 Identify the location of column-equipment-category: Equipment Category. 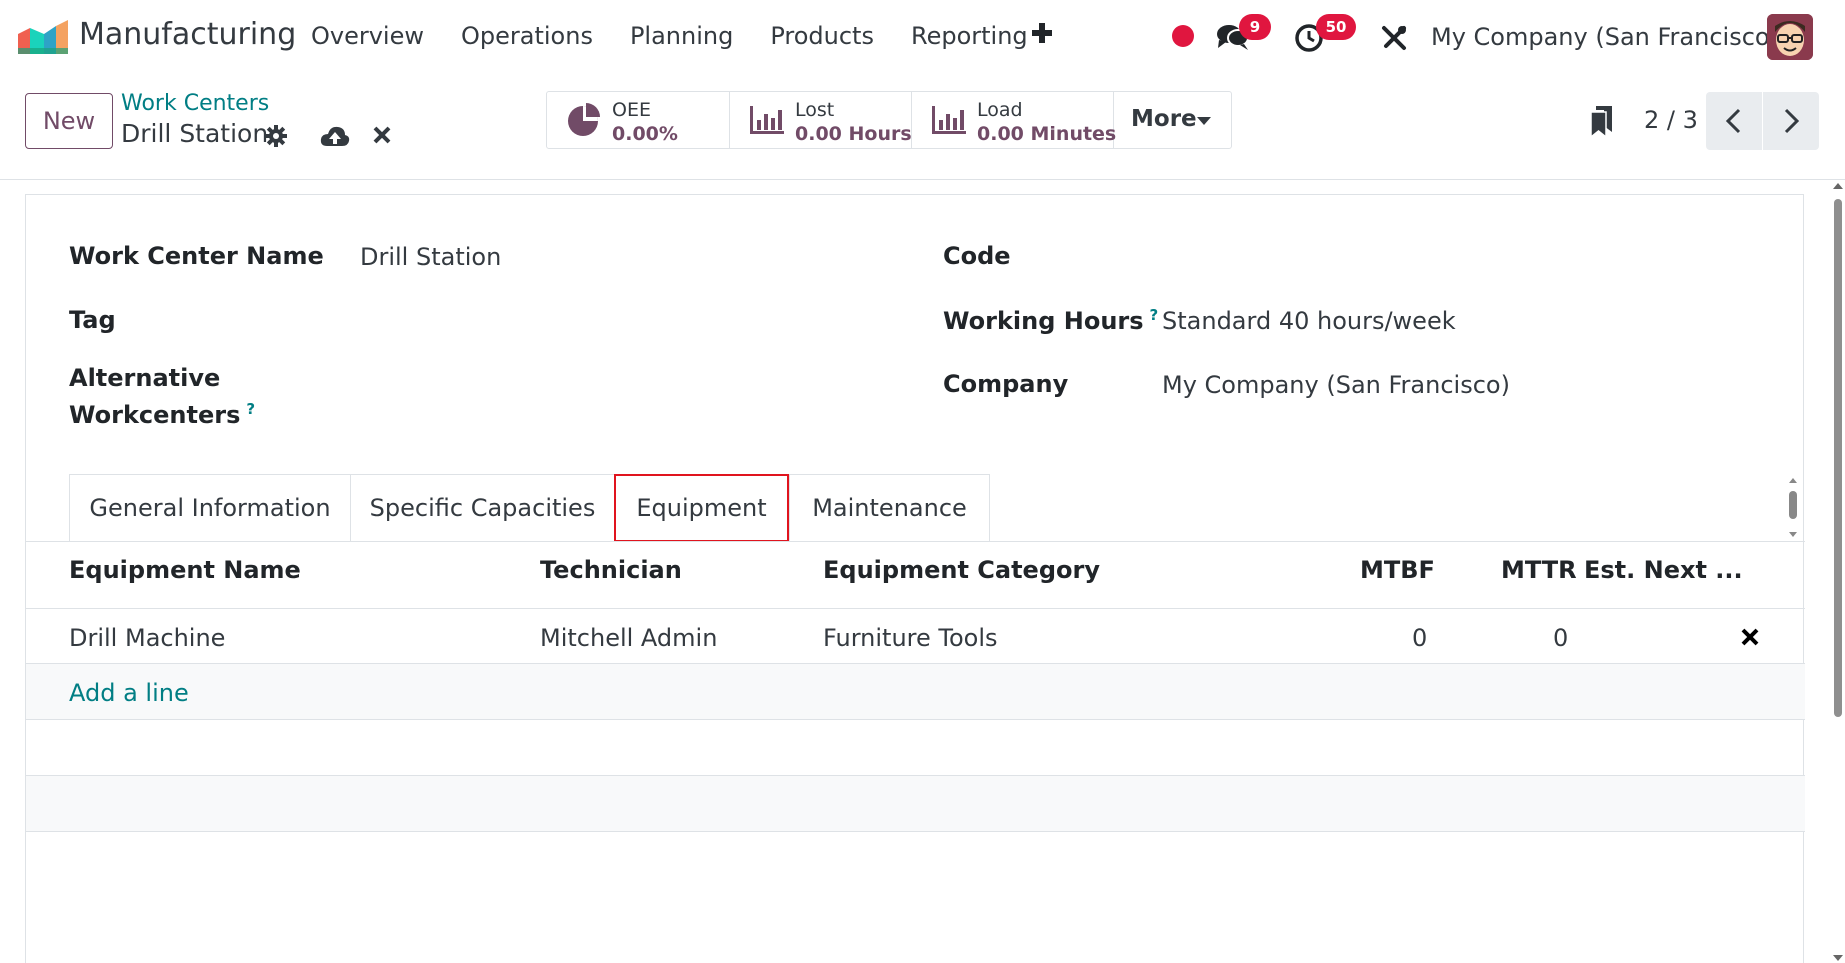
(961, 570).